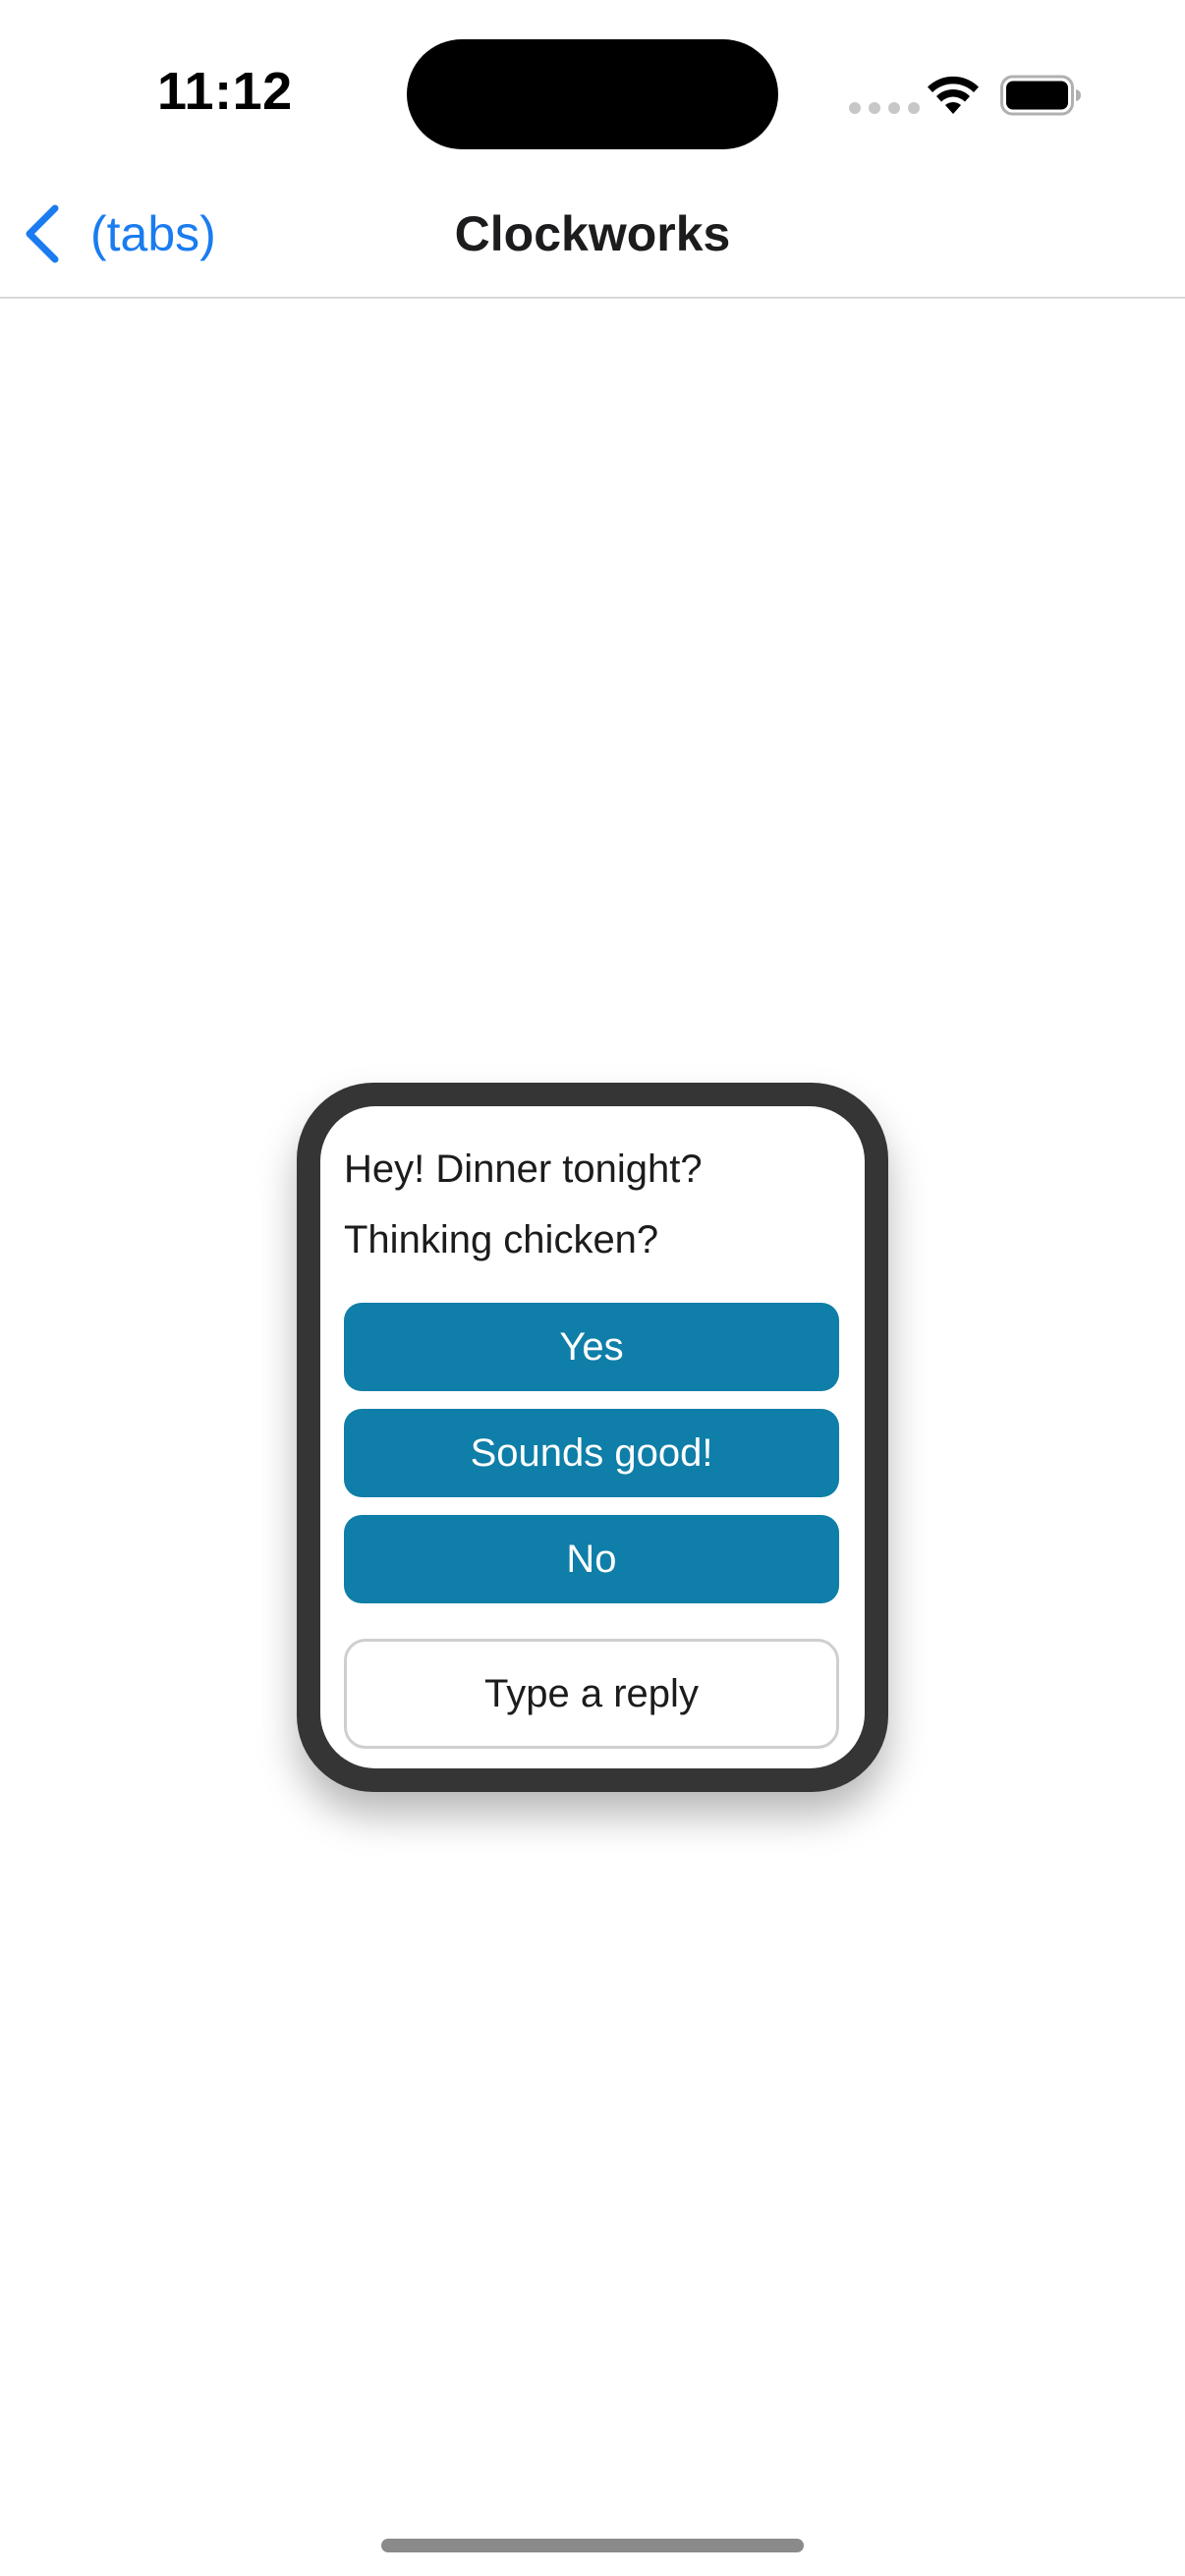 This screenshot has width=1185, height=2576. I want to click on type-reply-button: Type a reply, so click(592, 1694).